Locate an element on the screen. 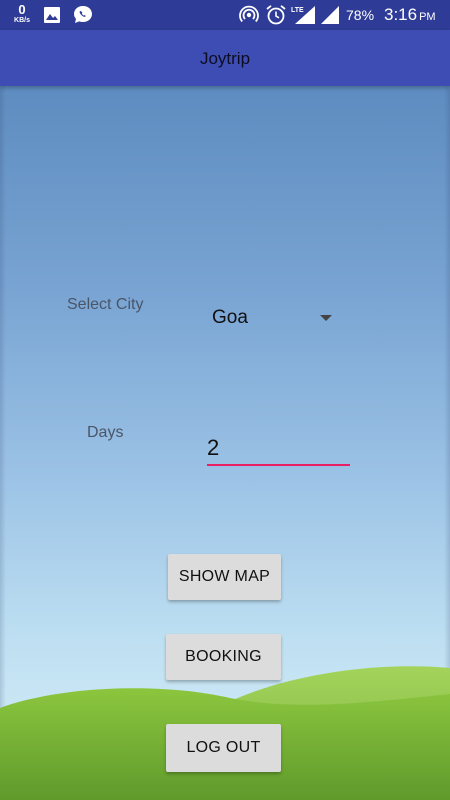 This screenshot has height=800, width=450. dropdown-arrow-icon is located at coordinates (326, 318).